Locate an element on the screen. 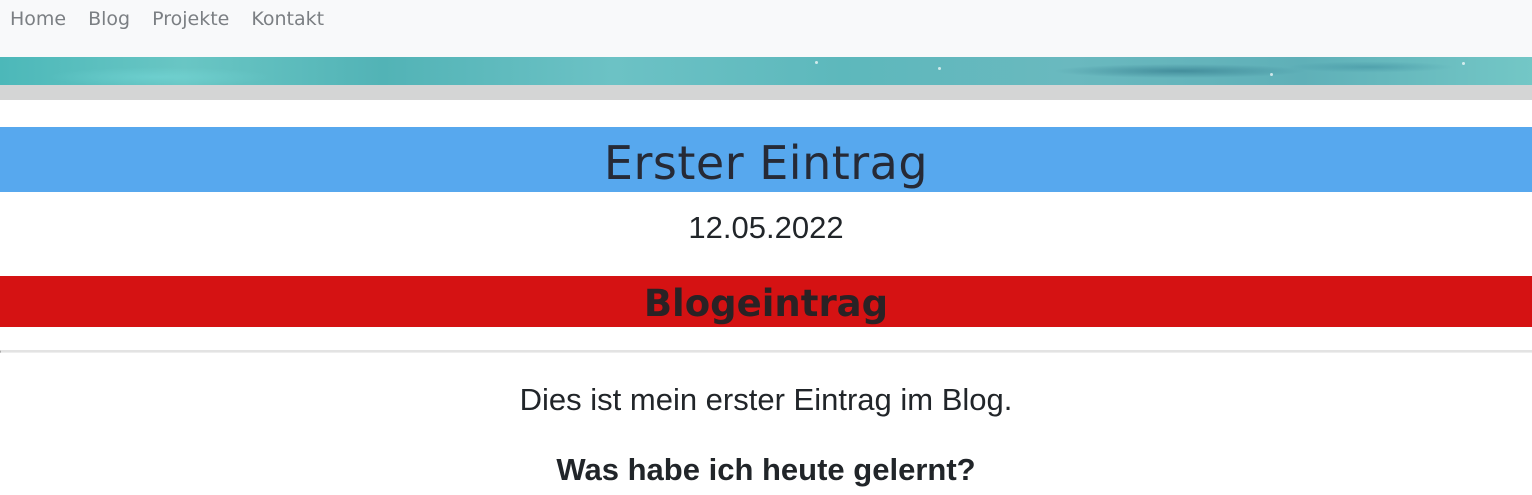 The height and width of the screenshot is (495, 1532). question-heading: Was habe ich heute gelernt? is located at coordinates (766, 469).